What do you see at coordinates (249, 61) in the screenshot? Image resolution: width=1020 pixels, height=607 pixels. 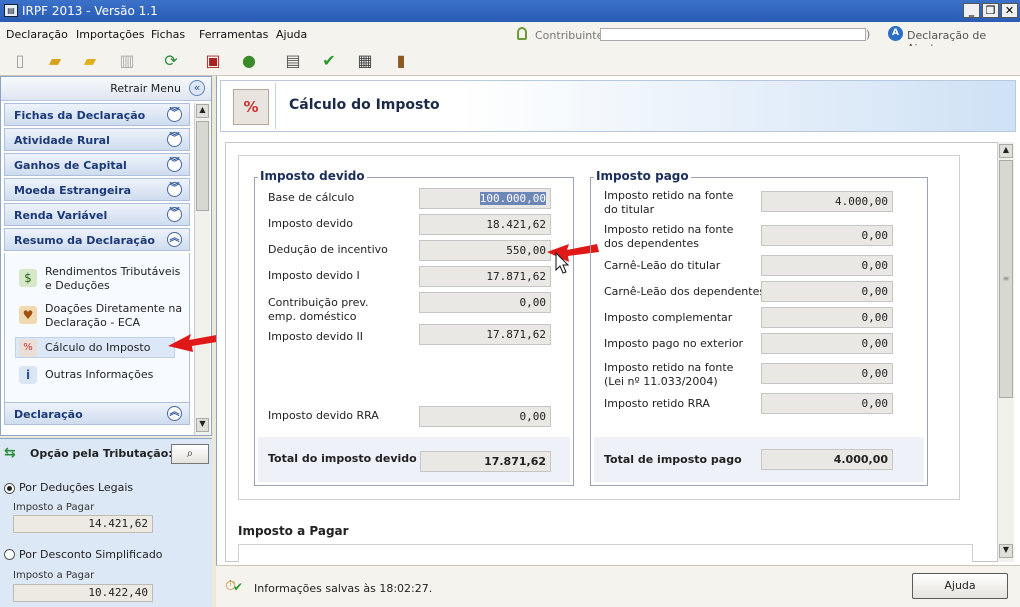 I see `globe-icon: ●` at bounding box center [249, 61].